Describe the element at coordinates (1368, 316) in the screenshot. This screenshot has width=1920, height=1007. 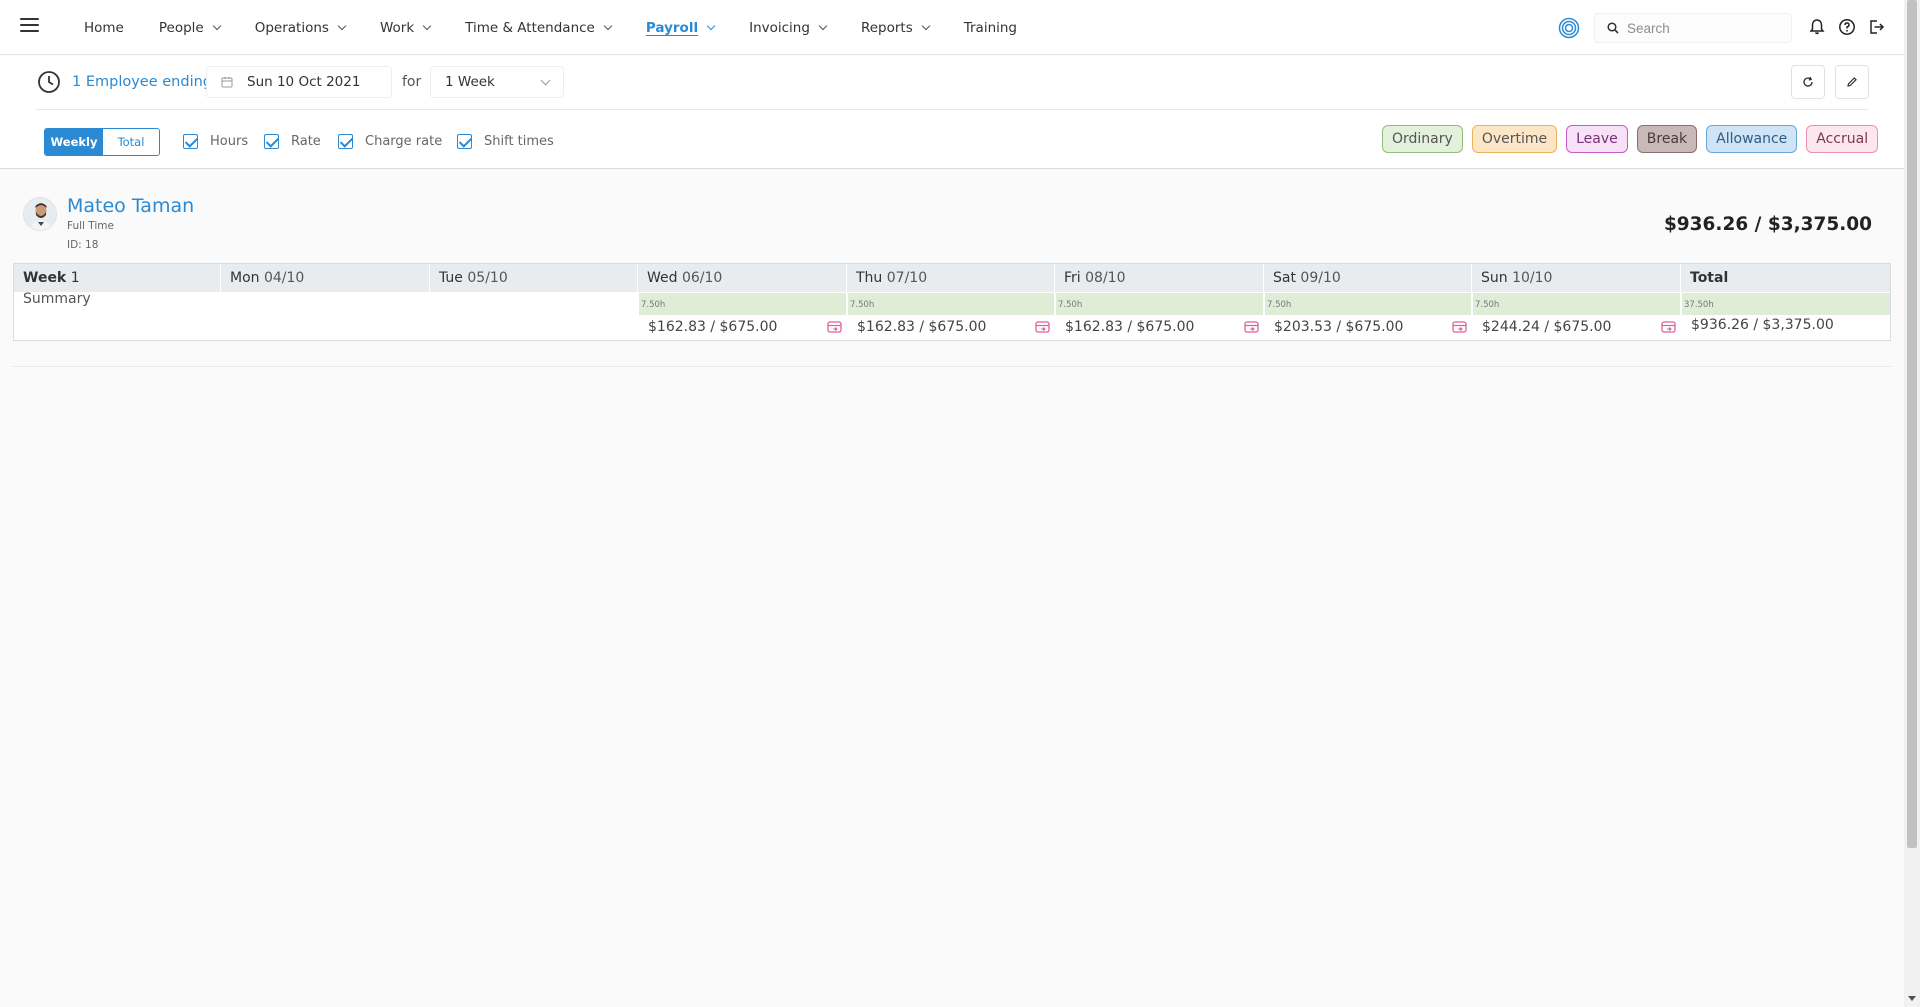
I see `day-cell-sat: 7.50h $203.53 / $675.00` at that location.